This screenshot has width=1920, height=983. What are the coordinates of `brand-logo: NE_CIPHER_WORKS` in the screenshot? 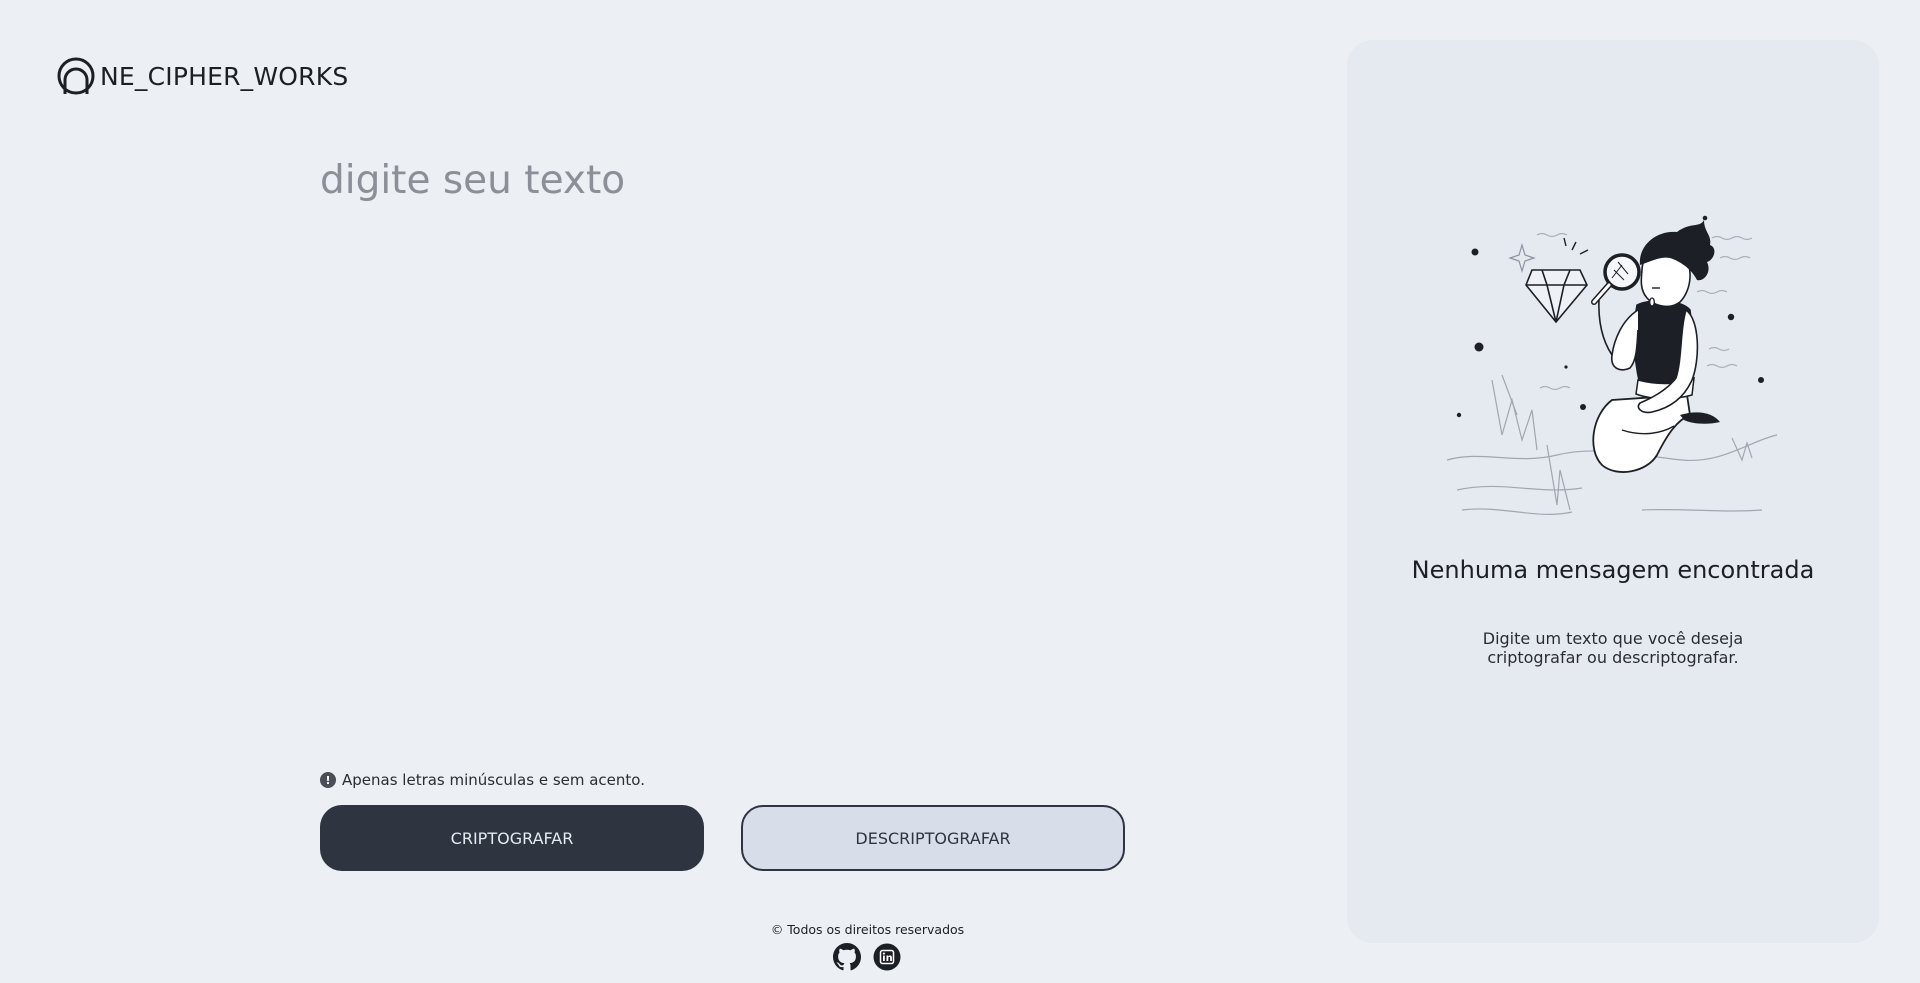 It's located at (202, 76).